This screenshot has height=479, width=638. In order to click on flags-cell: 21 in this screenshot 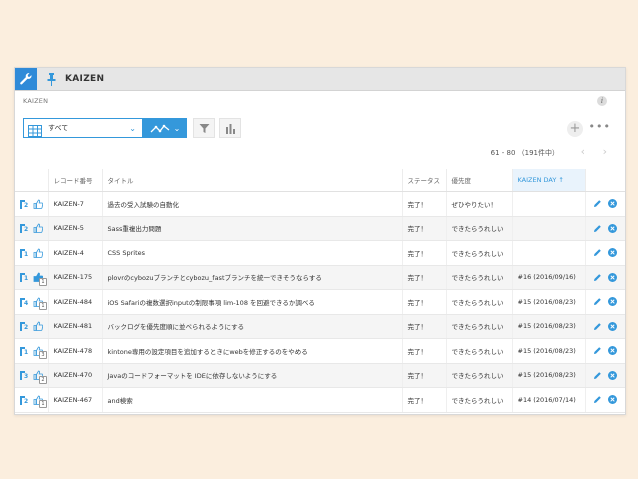, I will do `click(32, 400)`.